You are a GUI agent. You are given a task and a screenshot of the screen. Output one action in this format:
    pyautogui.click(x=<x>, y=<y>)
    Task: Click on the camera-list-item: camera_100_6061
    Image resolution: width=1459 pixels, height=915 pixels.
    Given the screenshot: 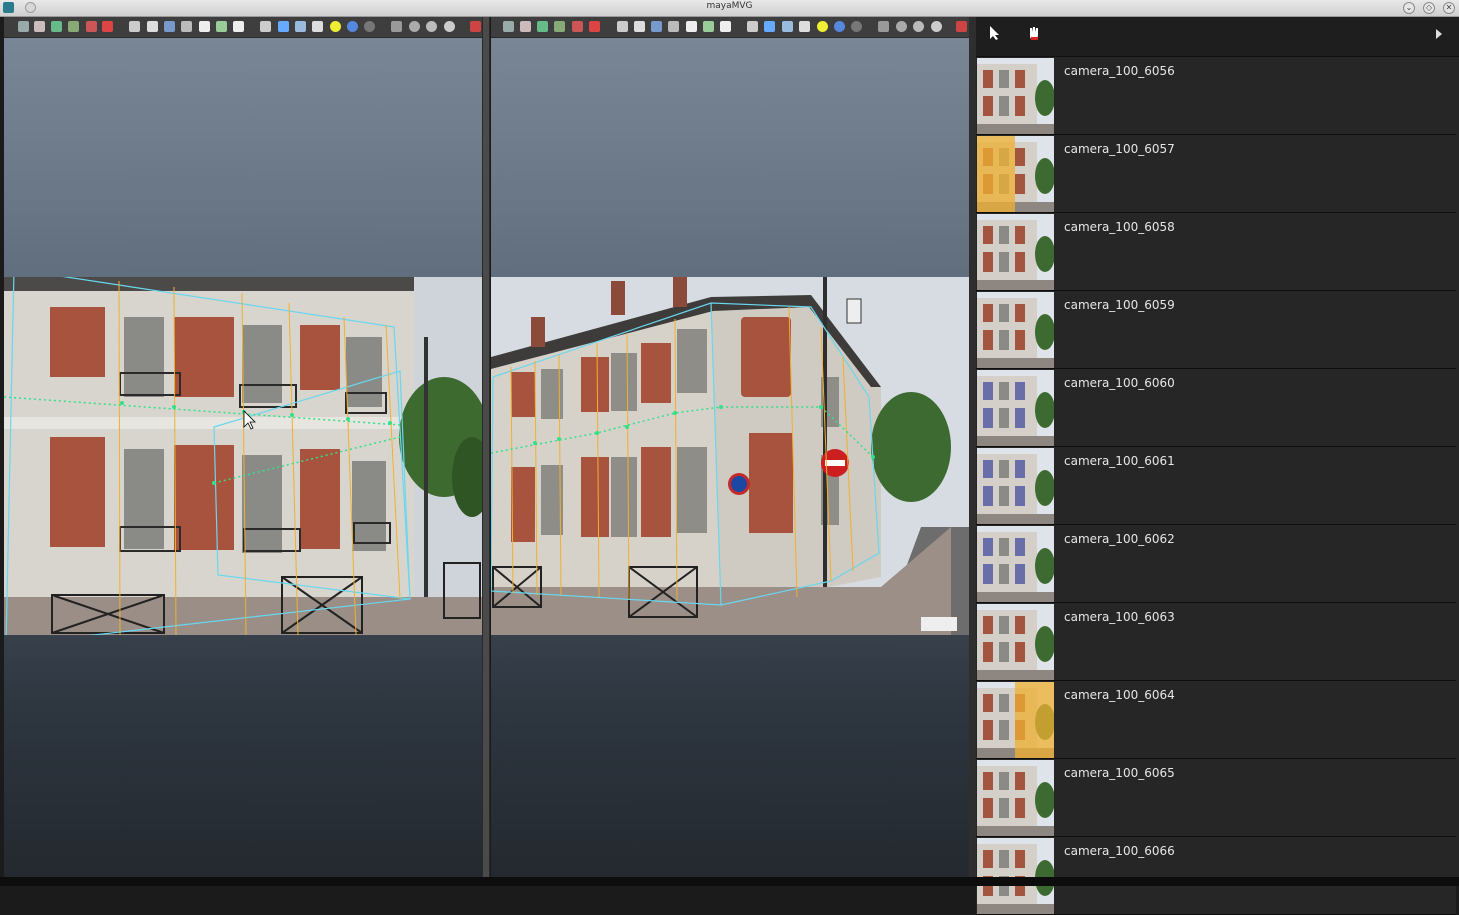 What is the action you would take?
    pyautogui.click(x=1216, y=486)
    